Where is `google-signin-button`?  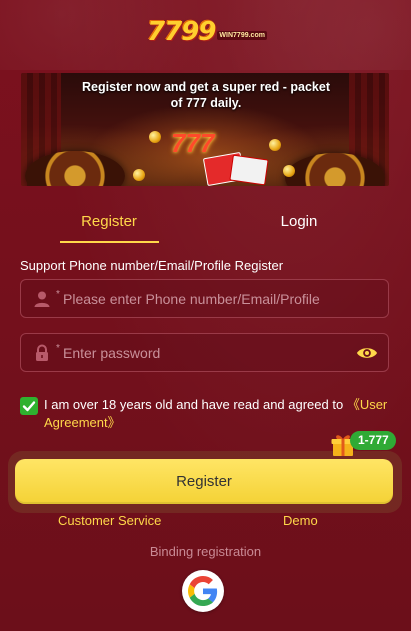
google-signin-button is located at coordinates (203, 591).